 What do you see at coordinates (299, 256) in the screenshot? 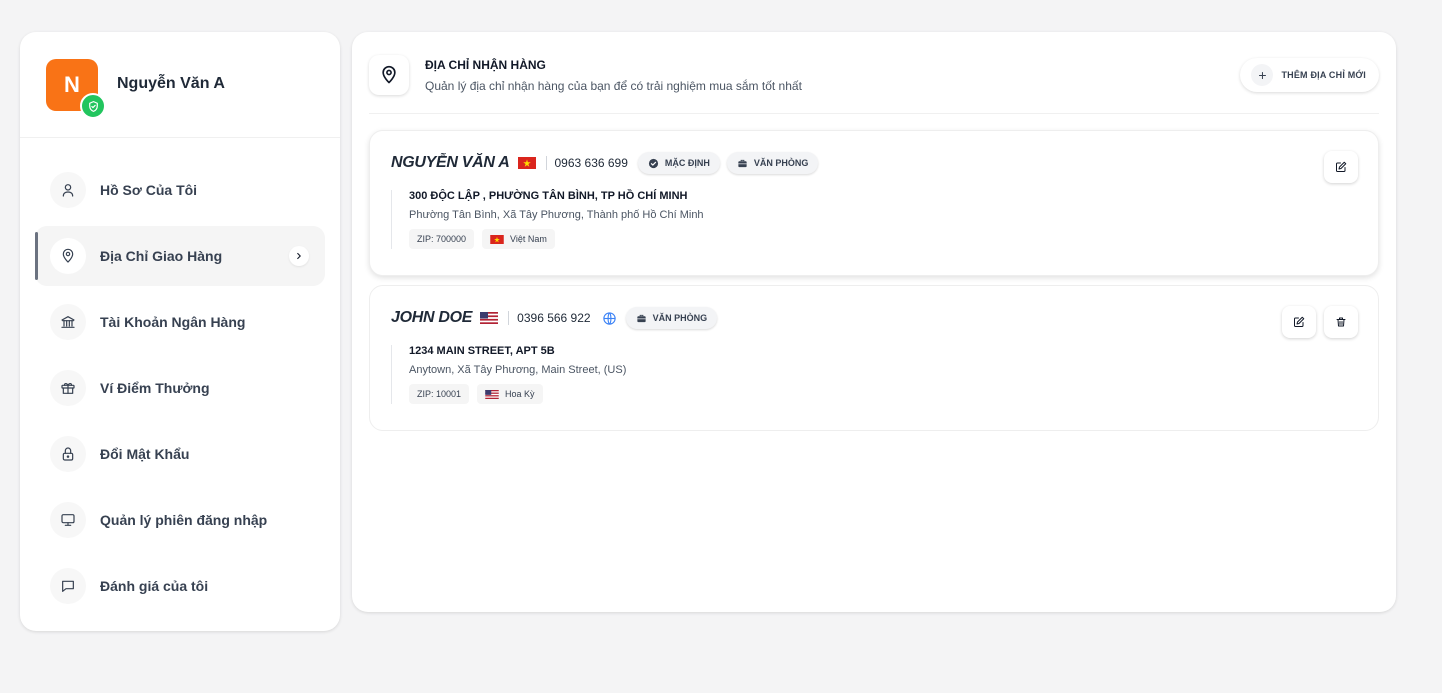
I see `chevron-right-icon` at bounding box center [299, 256].